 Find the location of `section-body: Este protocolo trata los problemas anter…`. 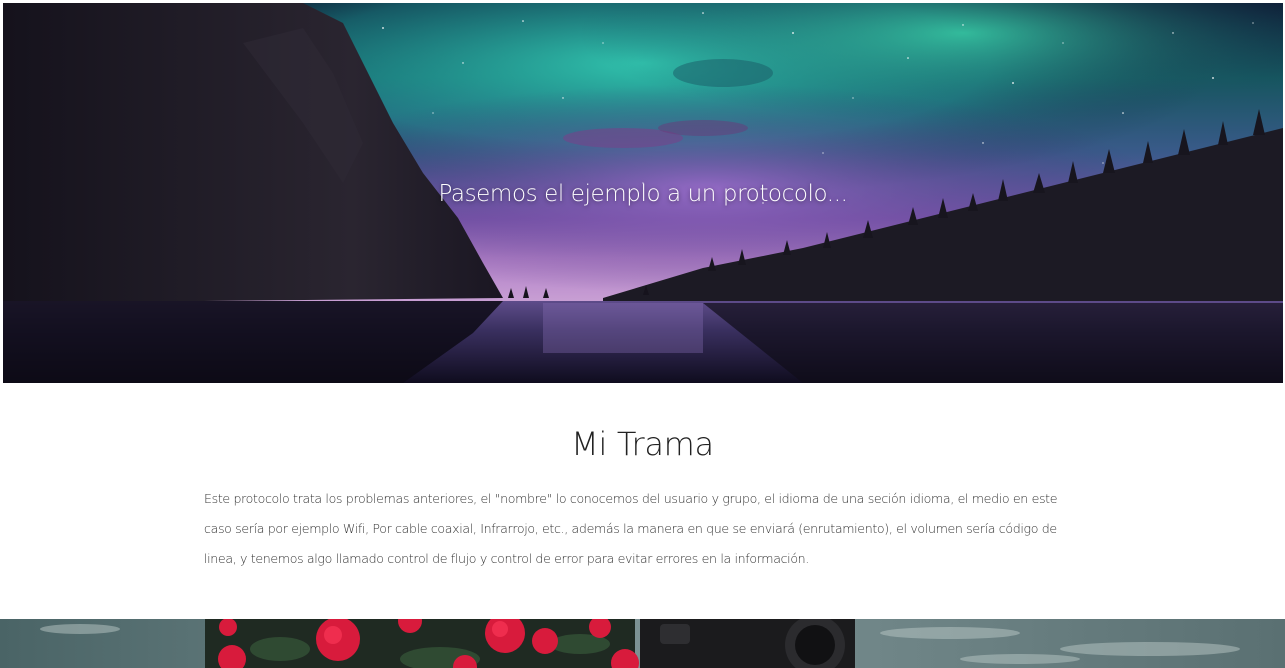

section-body: Este protocolo trata los problemas anter… is located at coordinates (631, 528).